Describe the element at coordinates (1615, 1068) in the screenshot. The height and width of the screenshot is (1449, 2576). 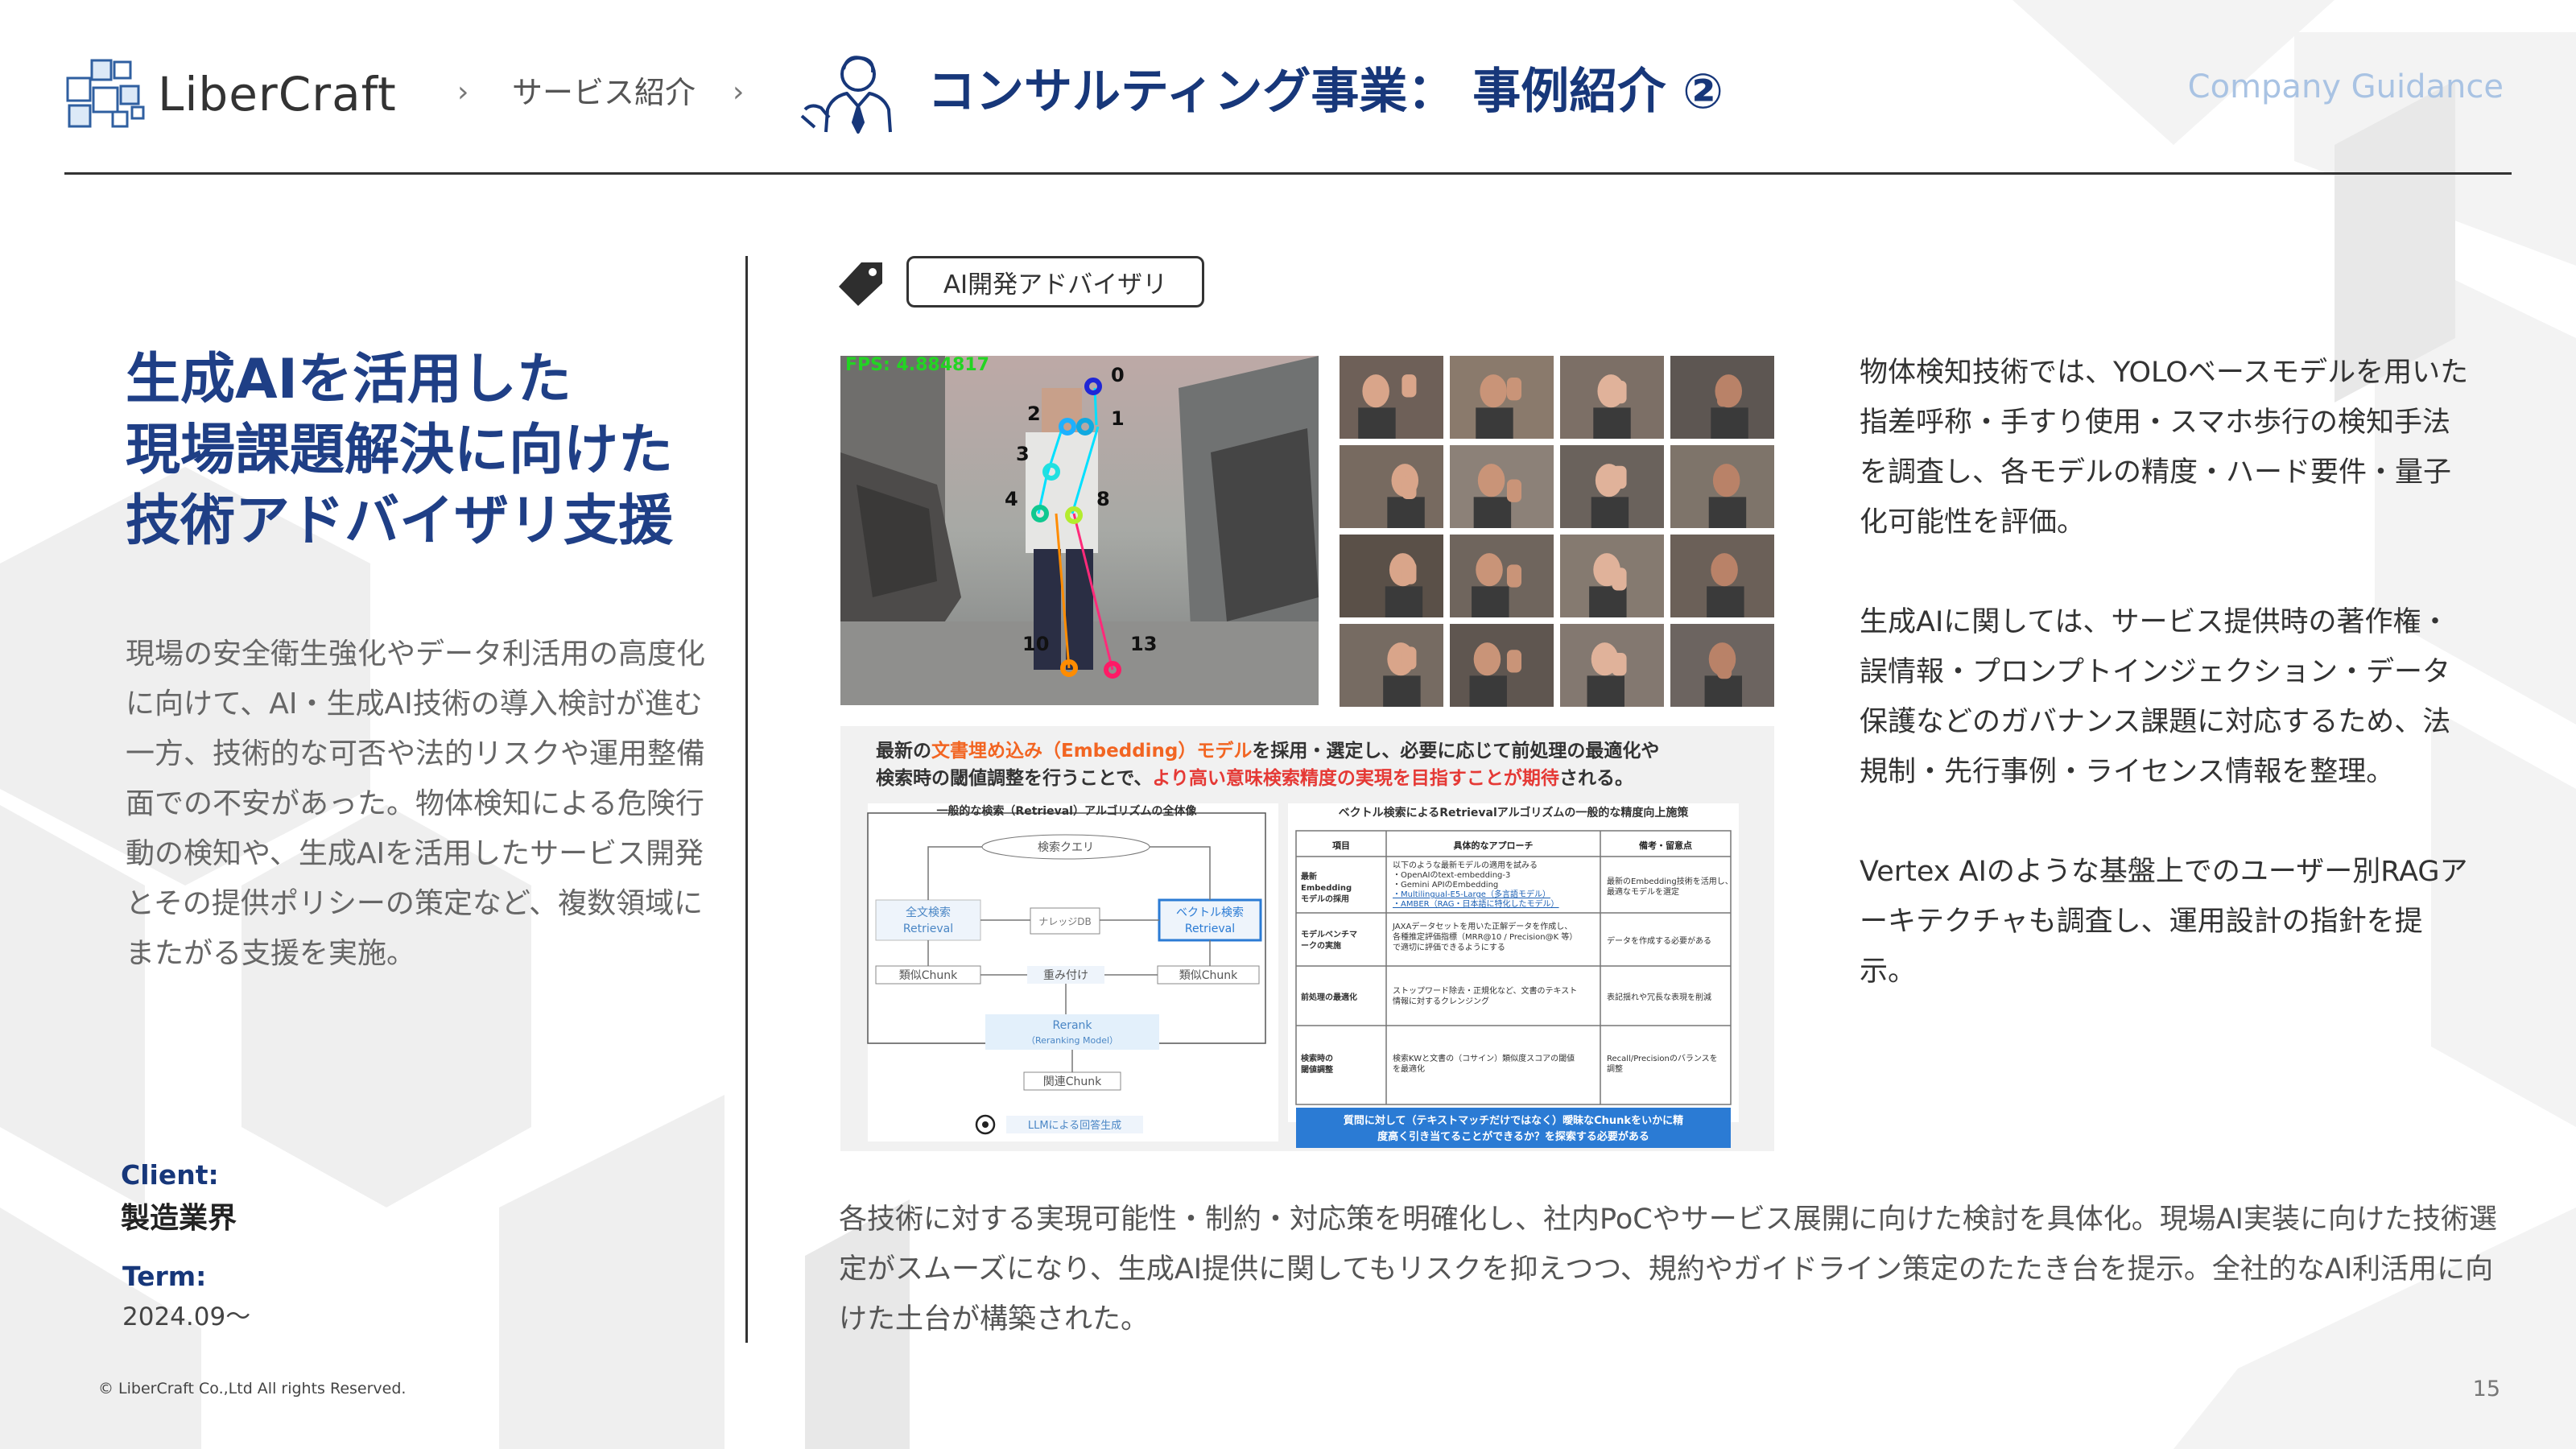
I see `table-cell: 調整` at that location.